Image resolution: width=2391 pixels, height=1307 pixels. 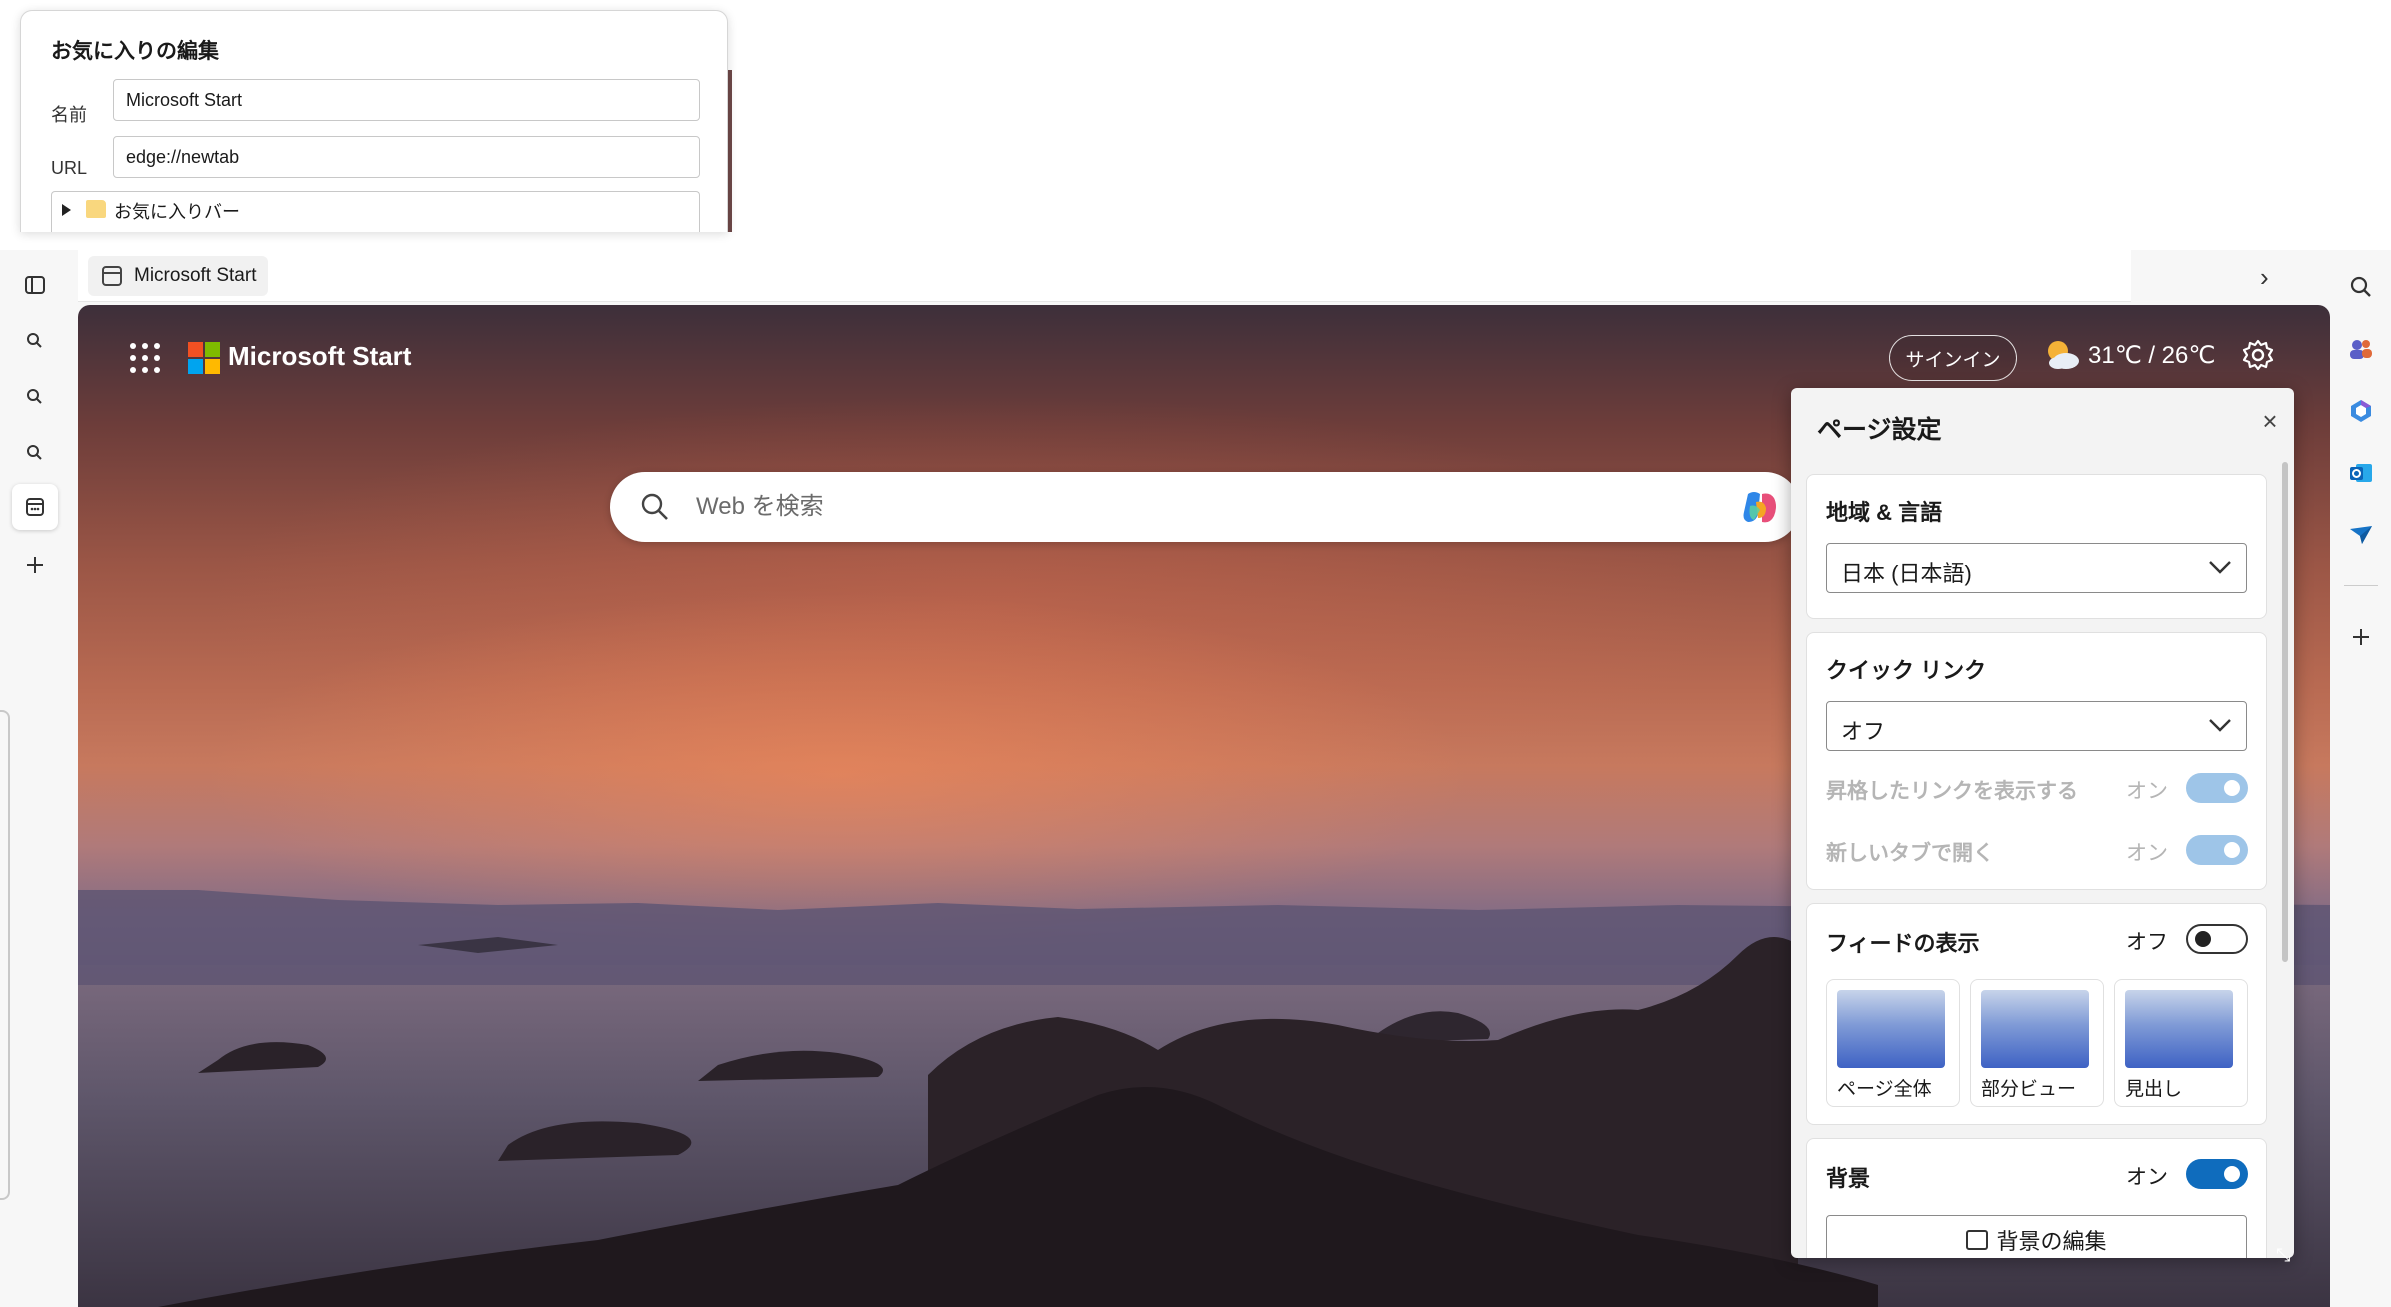 I want to click on edit-background-label: 背景の編集, so click(x=2051, y=1241).